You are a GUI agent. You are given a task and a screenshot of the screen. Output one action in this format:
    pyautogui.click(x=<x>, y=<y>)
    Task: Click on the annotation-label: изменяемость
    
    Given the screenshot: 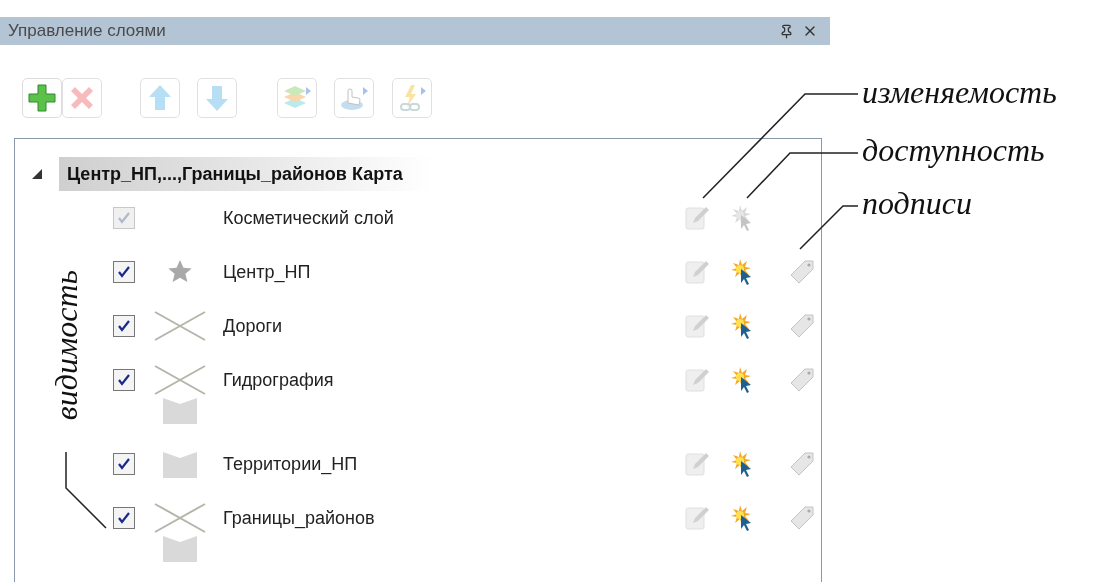 What is the action you would take?
    pyautogui.click(x=959, y=92)
    